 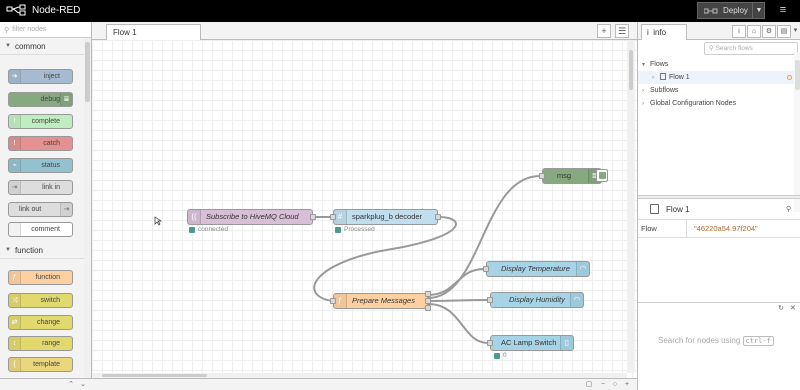 I want to click on canvas-vertical-scrollbar, so click(x=631, y=206).